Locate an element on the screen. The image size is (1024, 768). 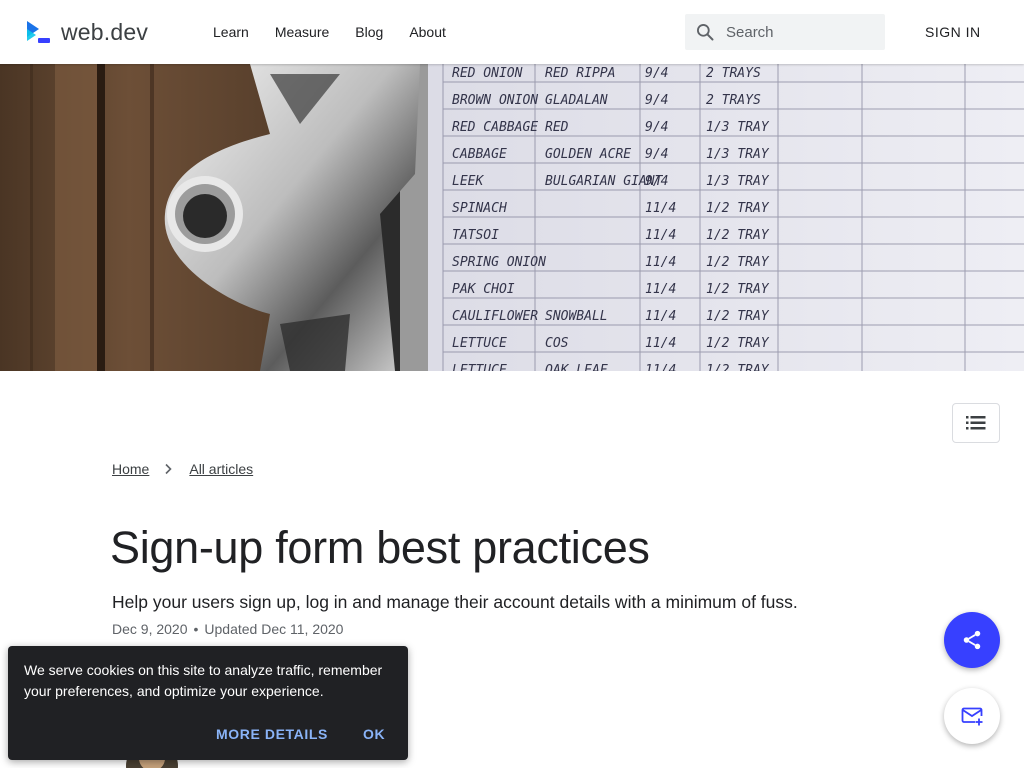
hero-handwriting: OAK LEAF is located at coordinates (577, 367).